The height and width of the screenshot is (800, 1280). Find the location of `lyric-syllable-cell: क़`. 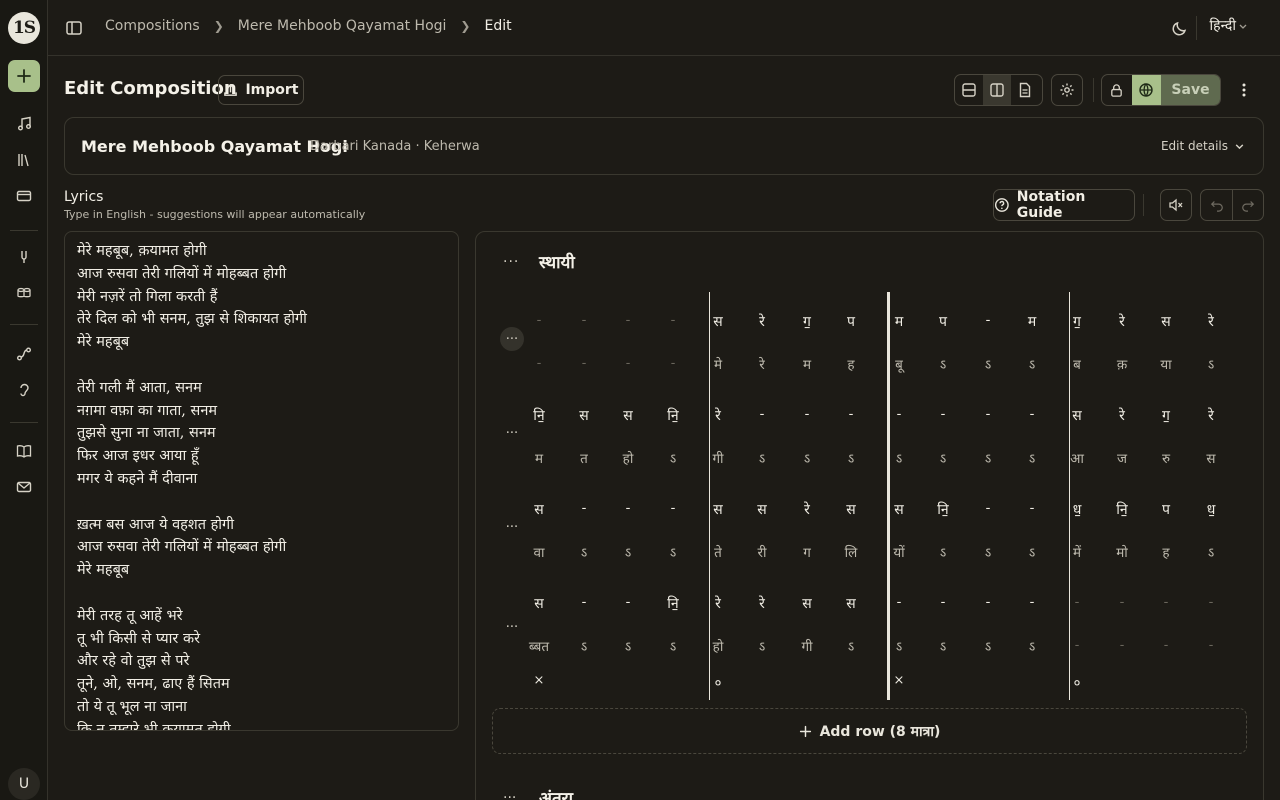

lyric-syllable-cell: क़ is located at coordinates (1122, 364).